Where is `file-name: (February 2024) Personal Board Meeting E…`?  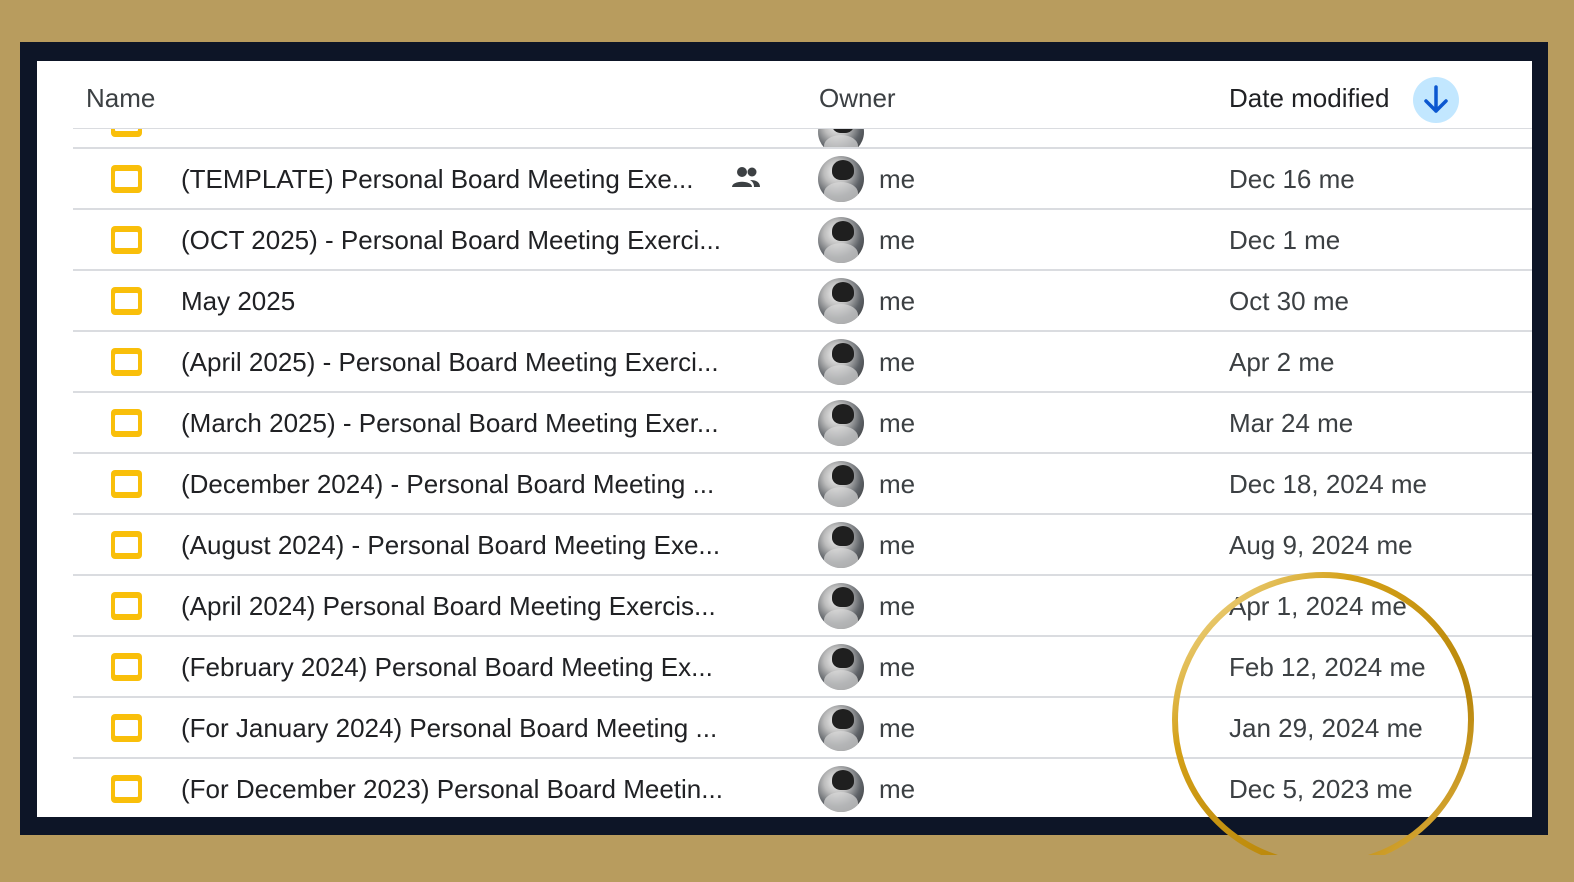 file-name: (February 2024) Personal Board Meeting E… is located at coordinates (447, 667).